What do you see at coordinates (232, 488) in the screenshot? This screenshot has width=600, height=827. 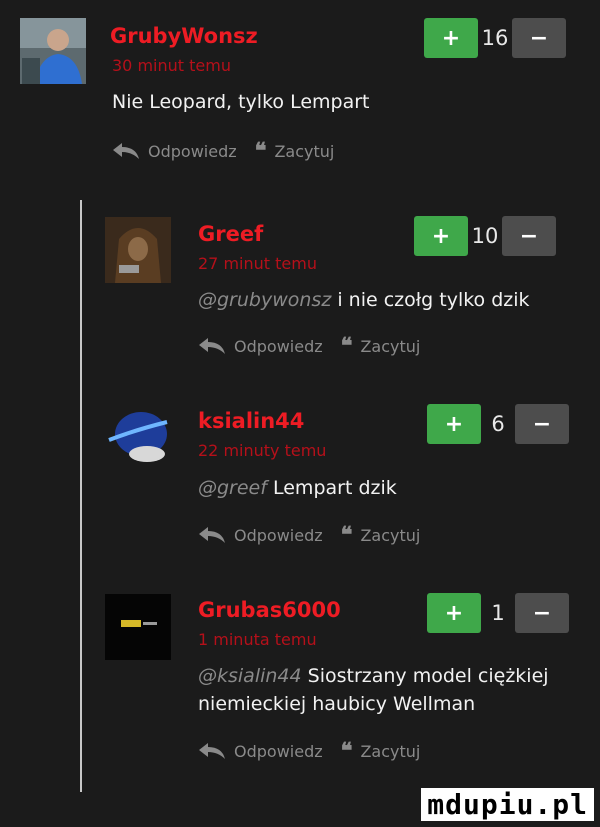 I see `mention-link: @greef` at bounding box center [232, 488].